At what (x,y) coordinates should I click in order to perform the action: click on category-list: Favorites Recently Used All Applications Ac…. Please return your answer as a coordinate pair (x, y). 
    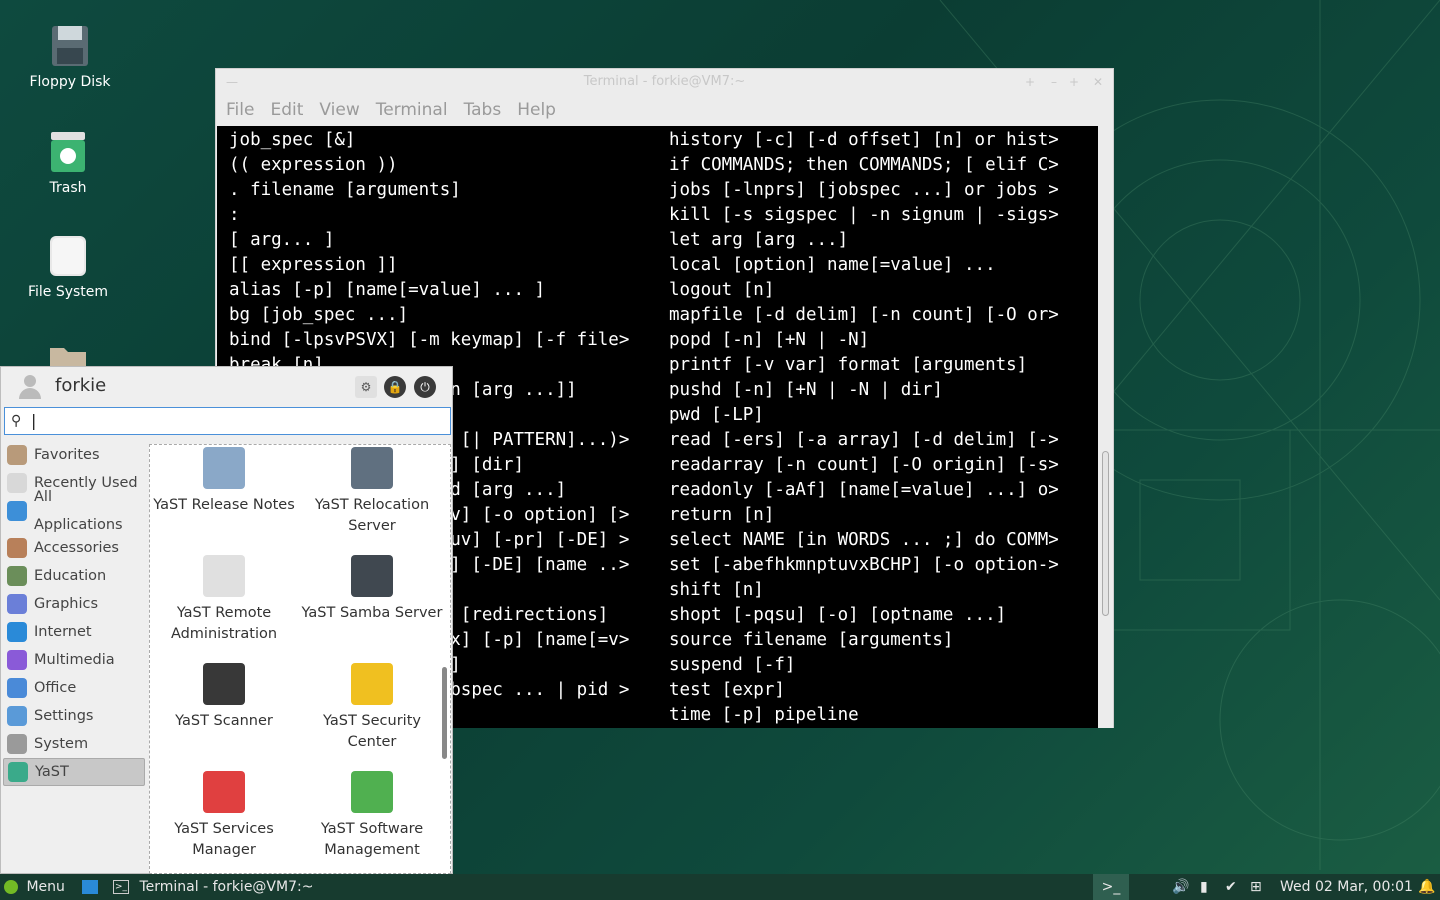
    Looking at the image, I should click on (74, 613).